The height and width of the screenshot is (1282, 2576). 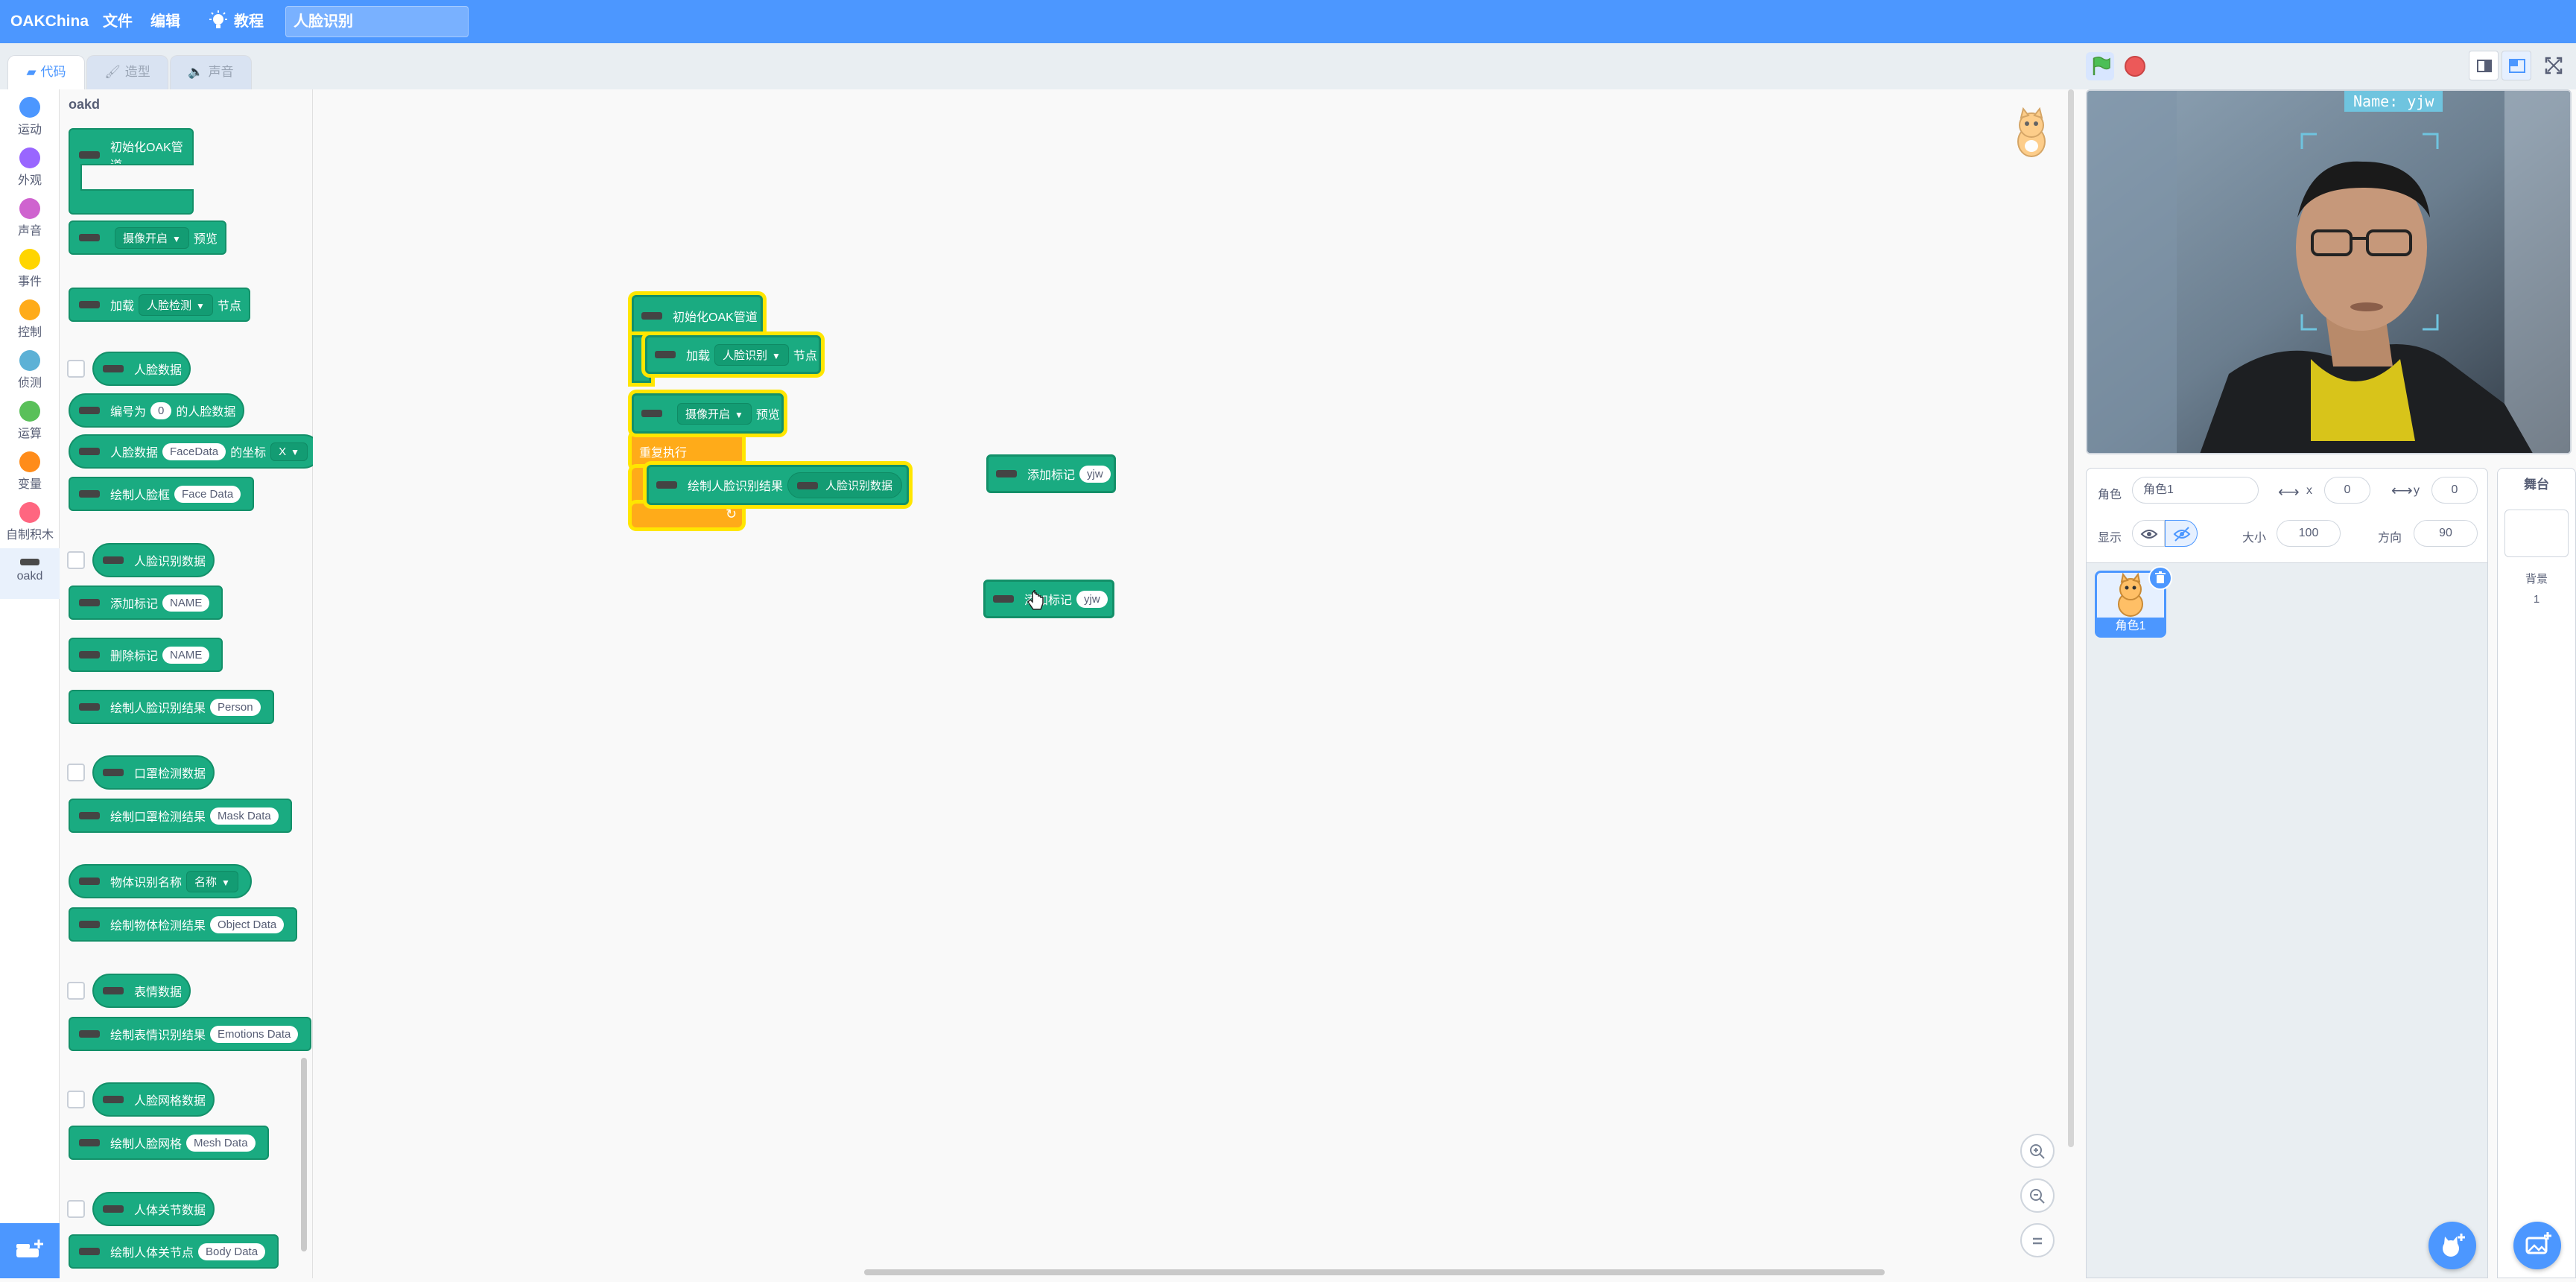 I want to click on block-draw-emotion: 绘制表情识别结果 Emotions Data, so click(x=190, y=1034).